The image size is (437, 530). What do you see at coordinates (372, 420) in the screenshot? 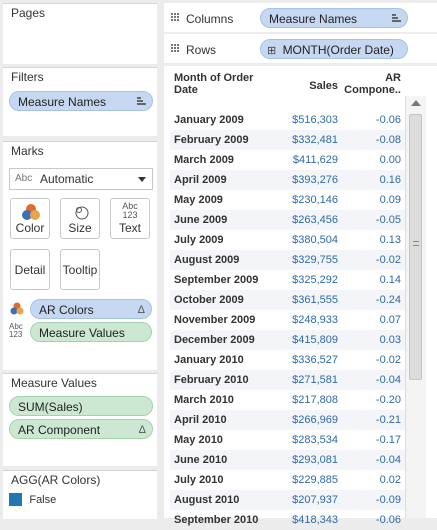
I see `cell-ar-component: -0.21` at bounding box center [372, 420].